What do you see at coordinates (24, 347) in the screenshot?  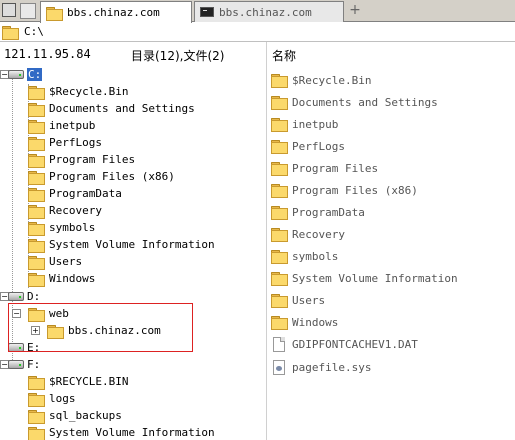 I see `tree-drive-e: E:` at bounding box center [24, 347].